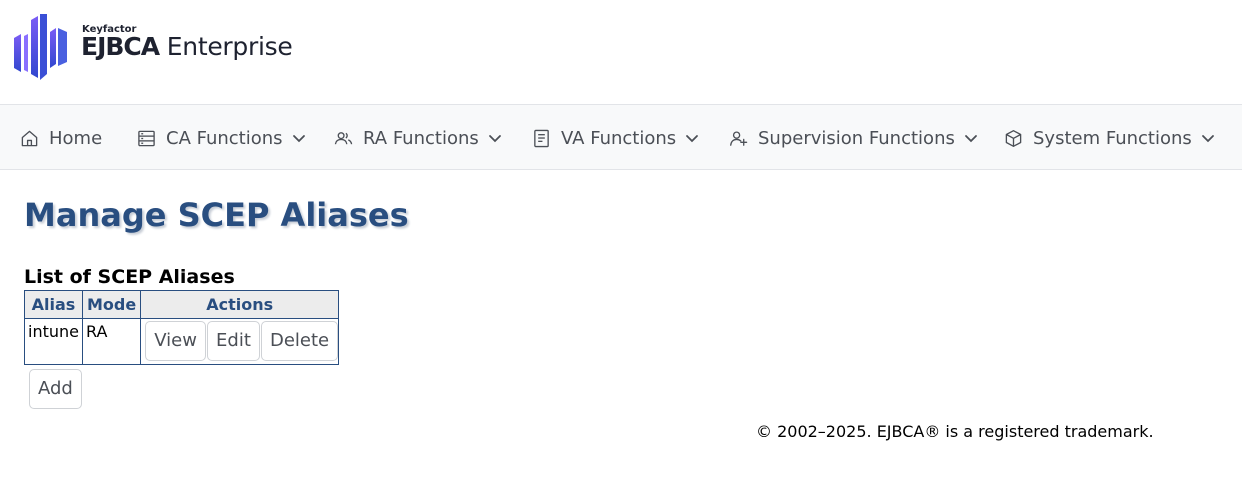 The width and height of the screenshot is (1242, 480). What do you see at coordinates (541, 138) in the screenshot?
I see `book-icon` at bounding box center [541, 138].